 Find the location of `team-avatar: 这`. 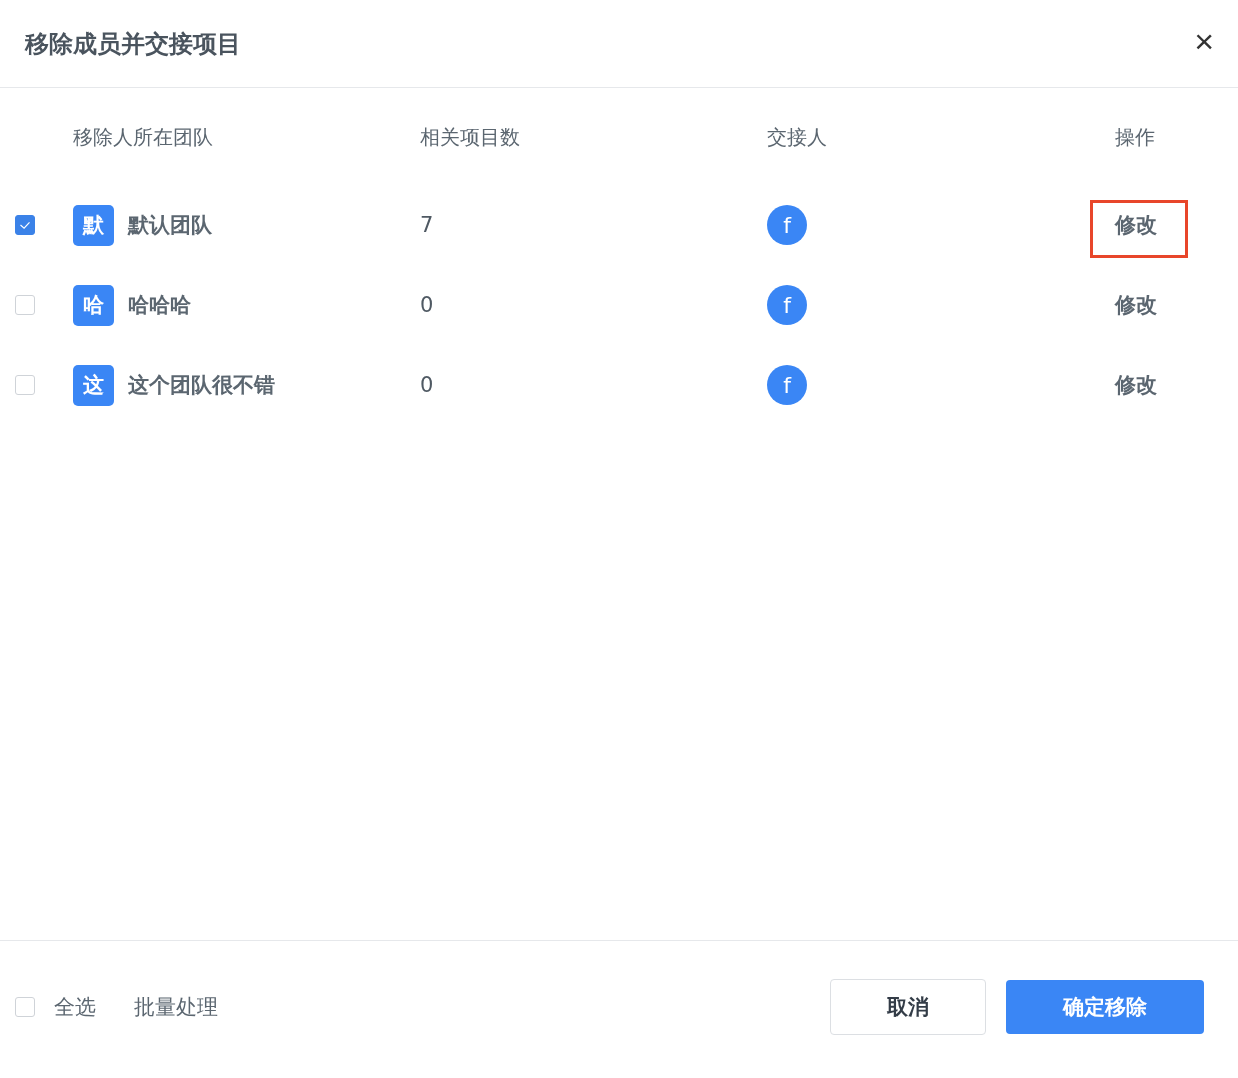

team-avatar: 这 is located at coordinates (93, 385).